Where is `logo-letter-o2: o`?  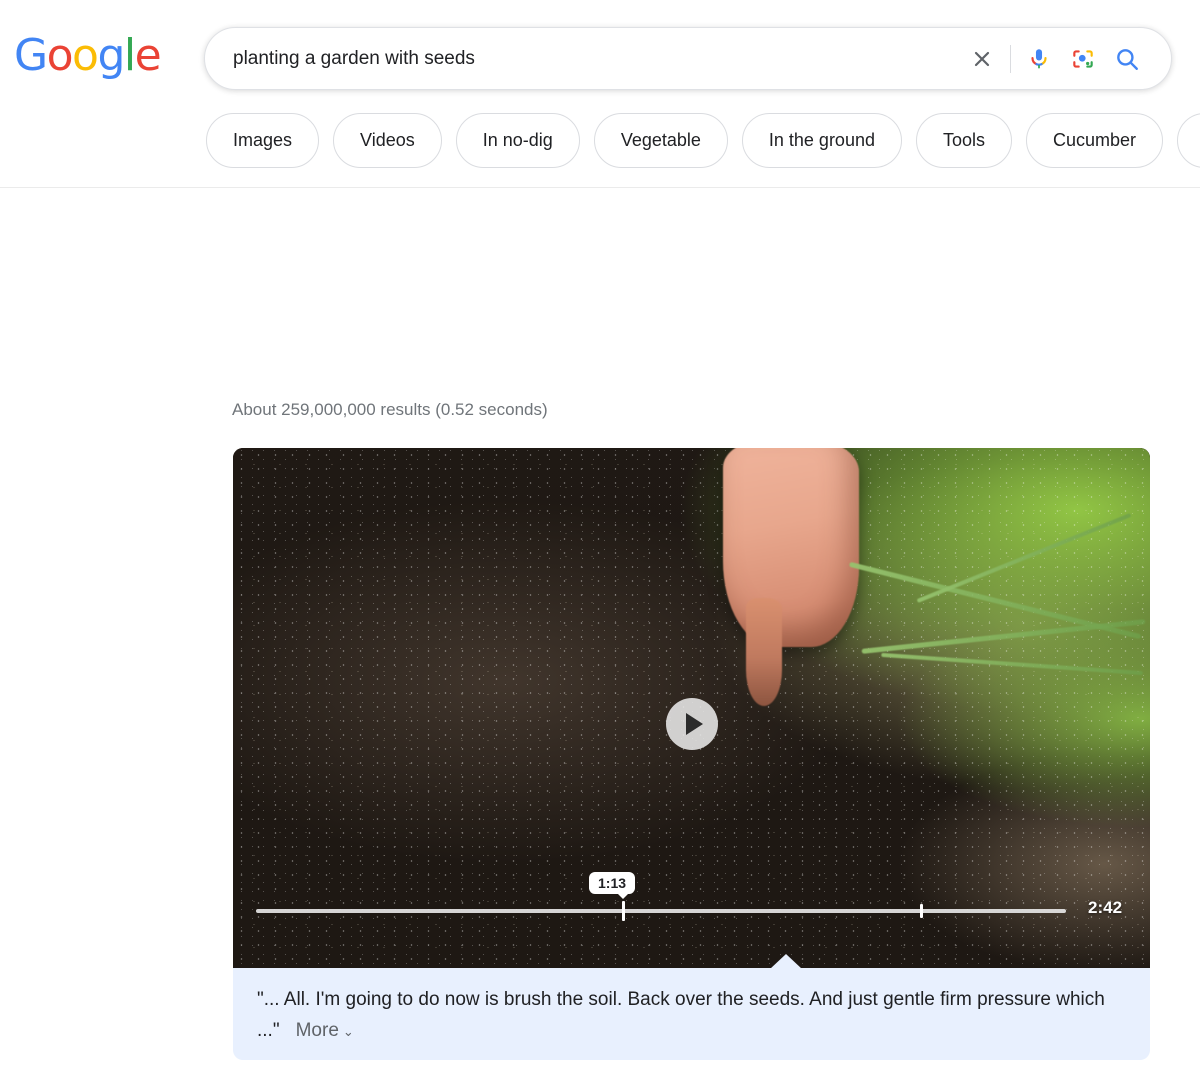
logo-letter-o2: o is located at coordinates (85, 55).